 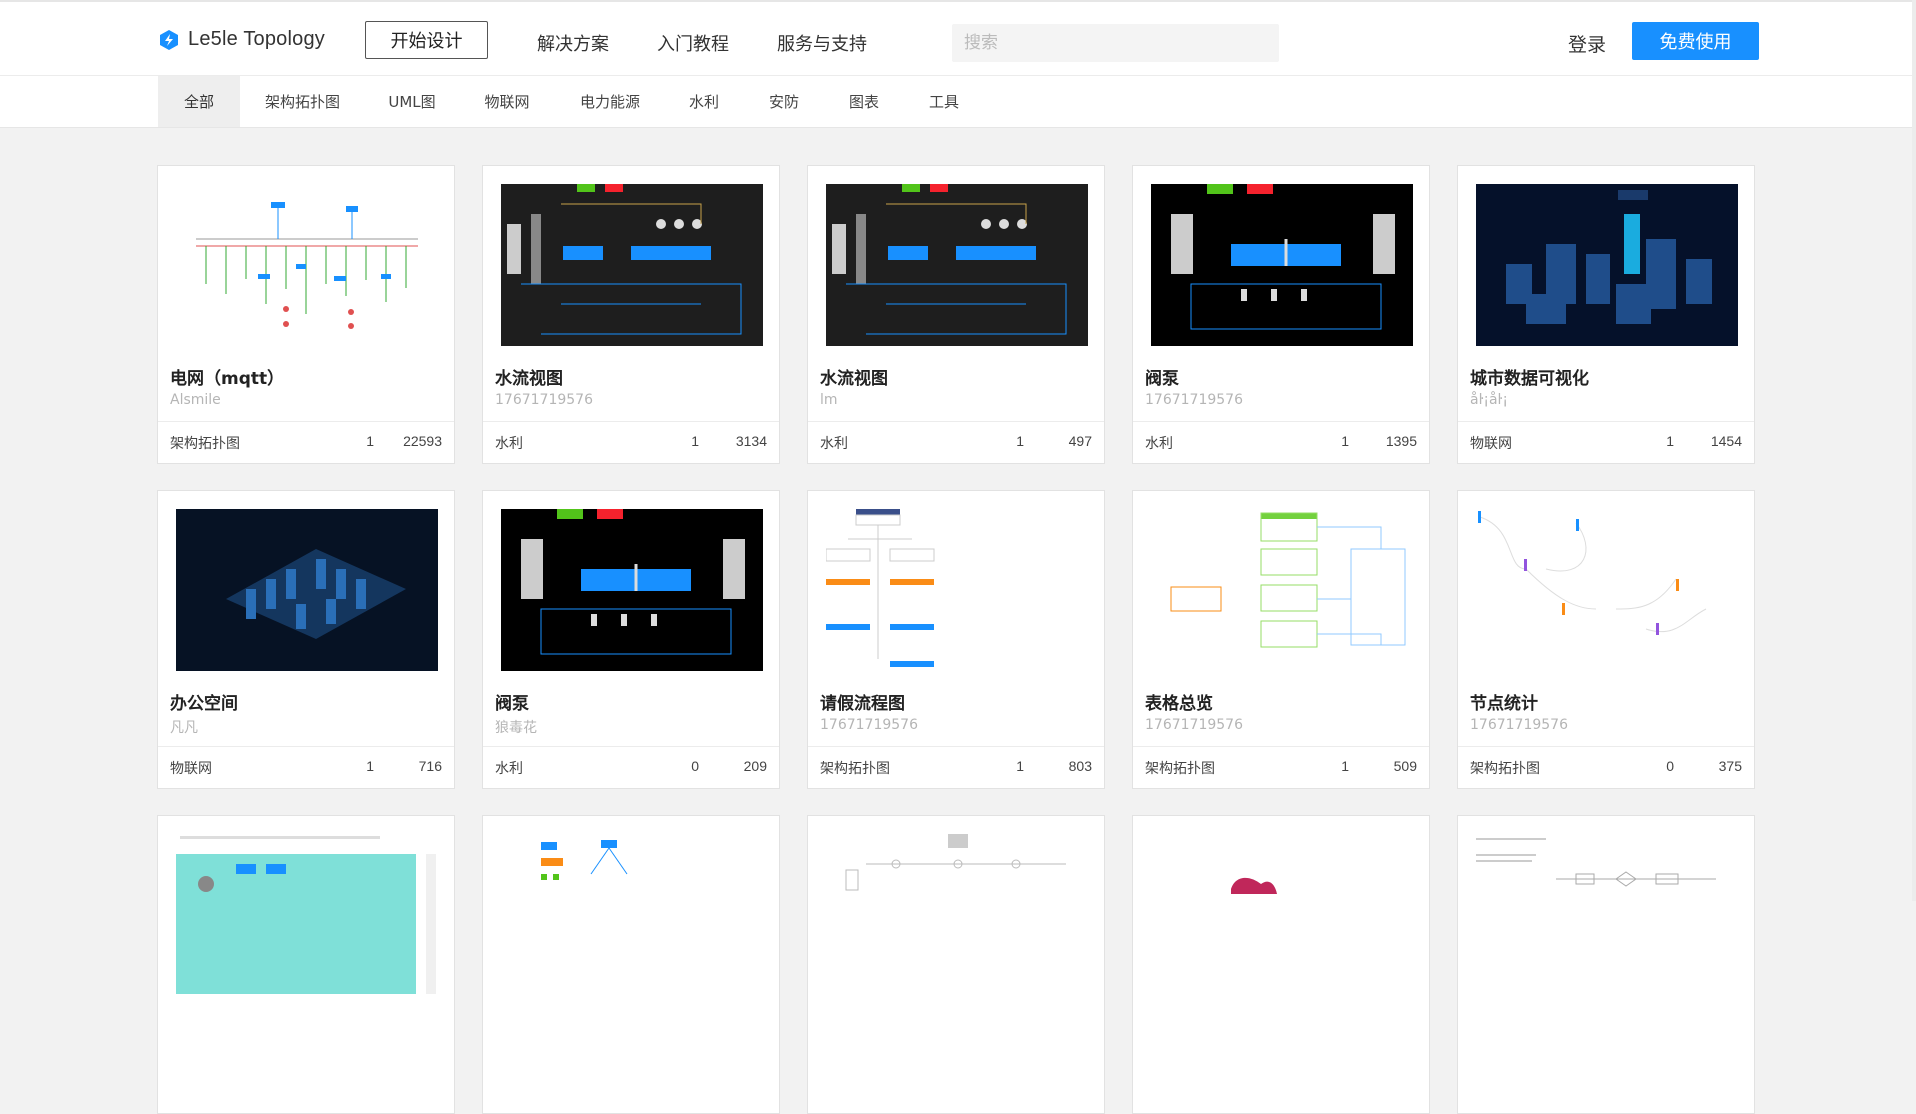 I want to click on card-footer: 水利 1 497, so click(x=956, y=442).